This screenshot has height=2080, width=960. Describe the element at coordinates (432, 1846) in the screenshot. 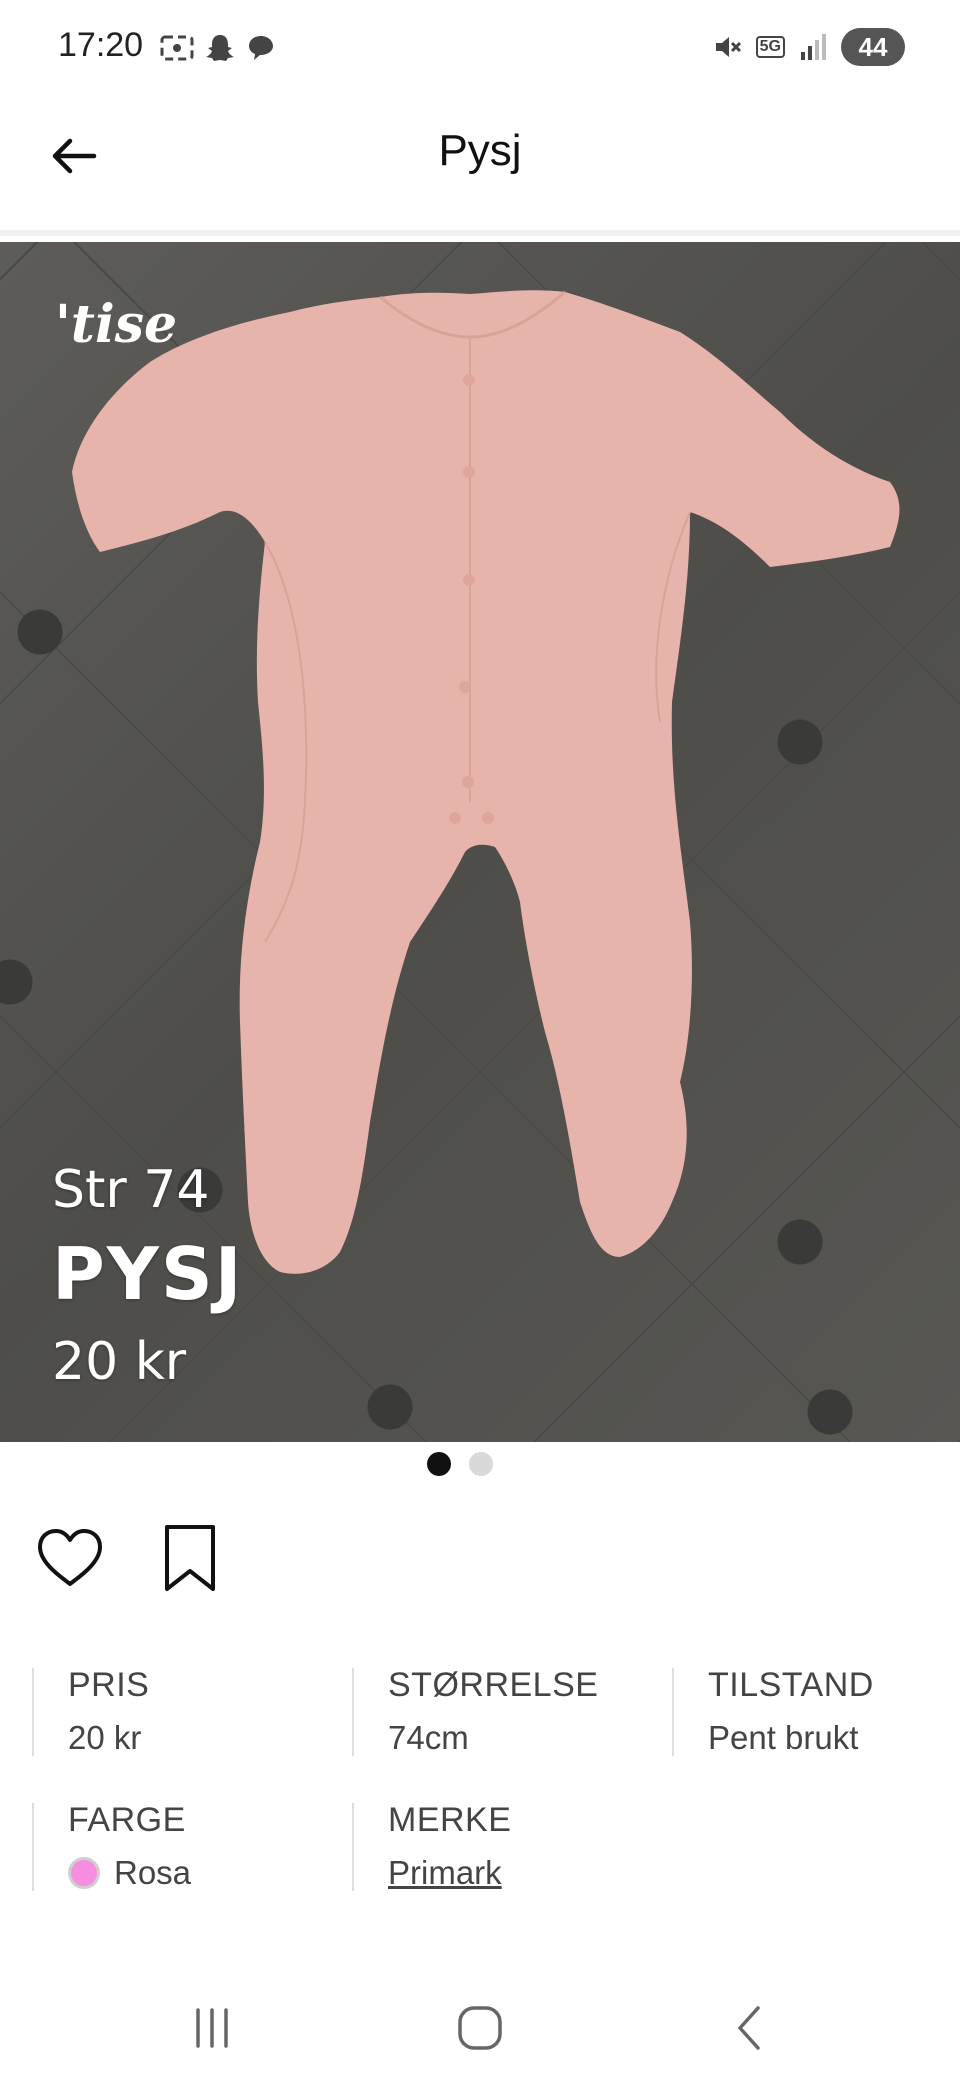

I see `attr-brand: MERKE Primark` at that location.